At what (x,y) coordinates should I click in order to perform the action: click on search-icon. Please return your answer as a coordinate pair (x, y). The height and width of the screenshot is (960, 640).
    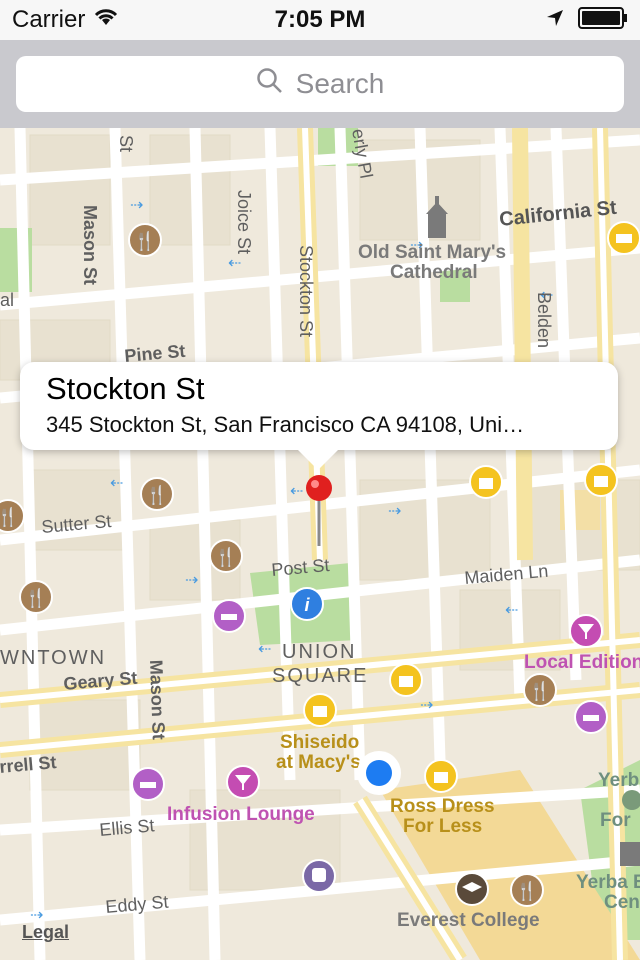
    Looking at the image, I should click on (270, 84).